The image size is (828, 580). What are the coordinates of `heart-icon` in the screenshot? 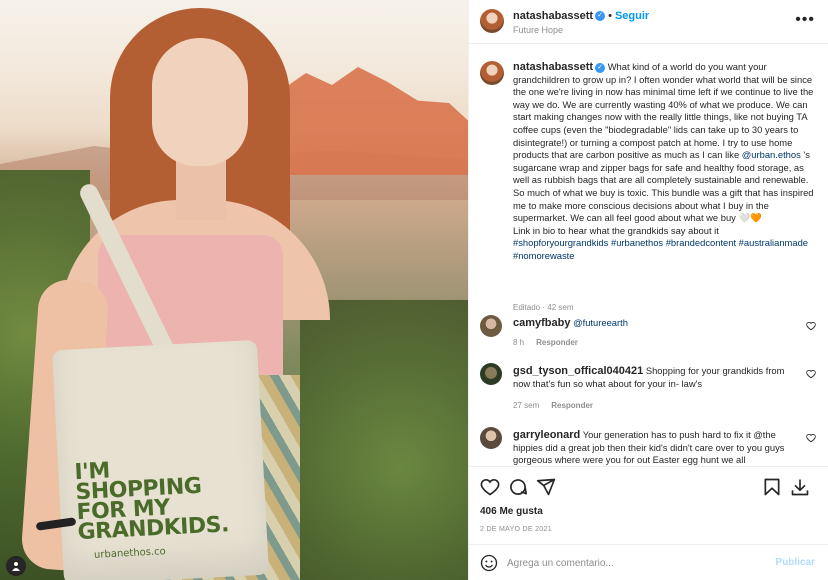 It's located at (490, 487).